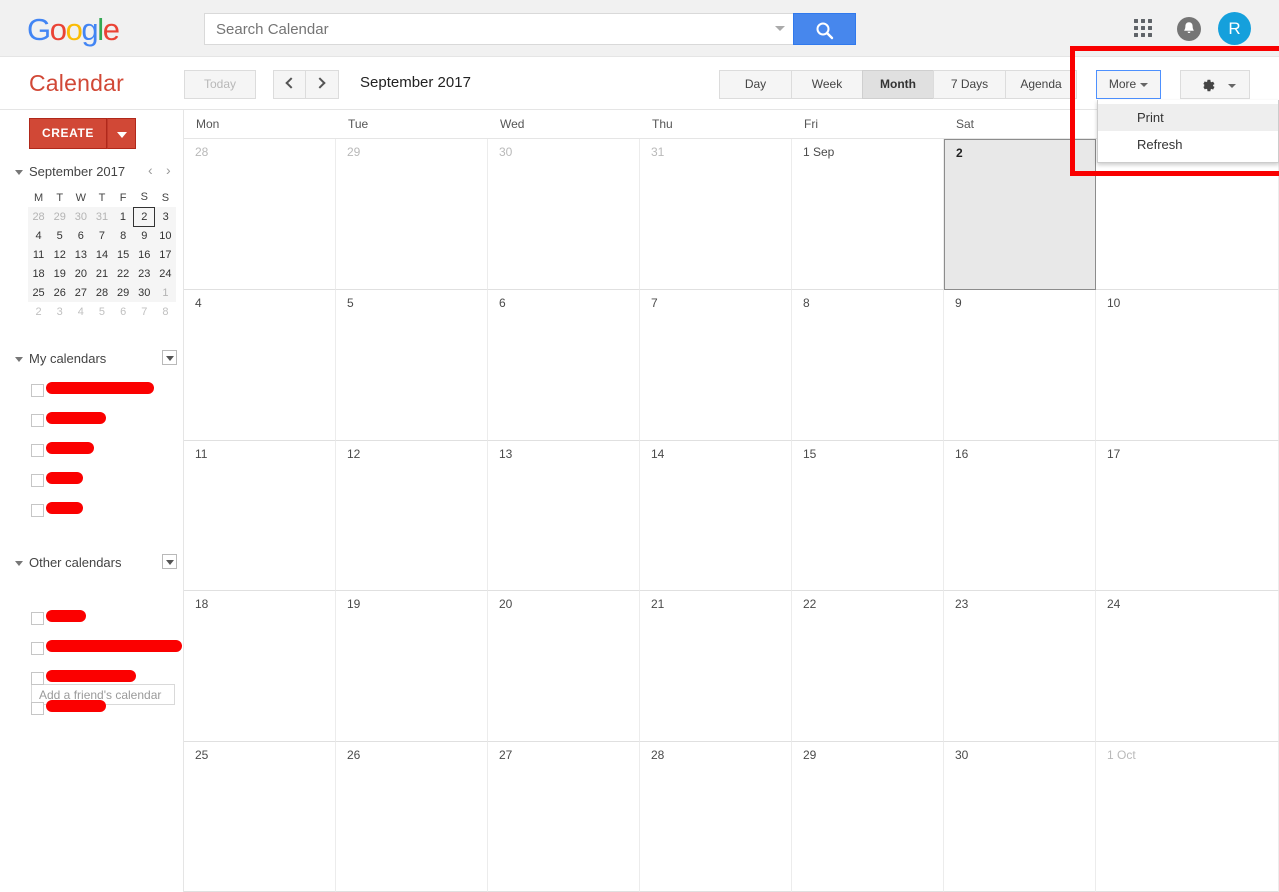  Describe the element at coordinates (716, 365) in the screenshot. I see `day-cell: 7` at that location.